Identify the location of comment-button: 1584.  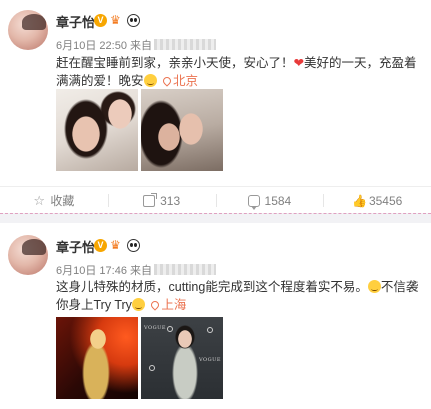
(269, 200).